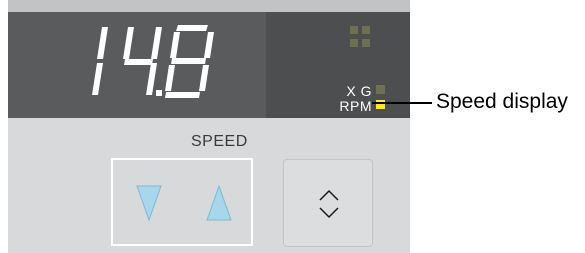  Describe the element at coordinates (219, 204) in the screenshot. I see `triangle-up-icon` at that location.